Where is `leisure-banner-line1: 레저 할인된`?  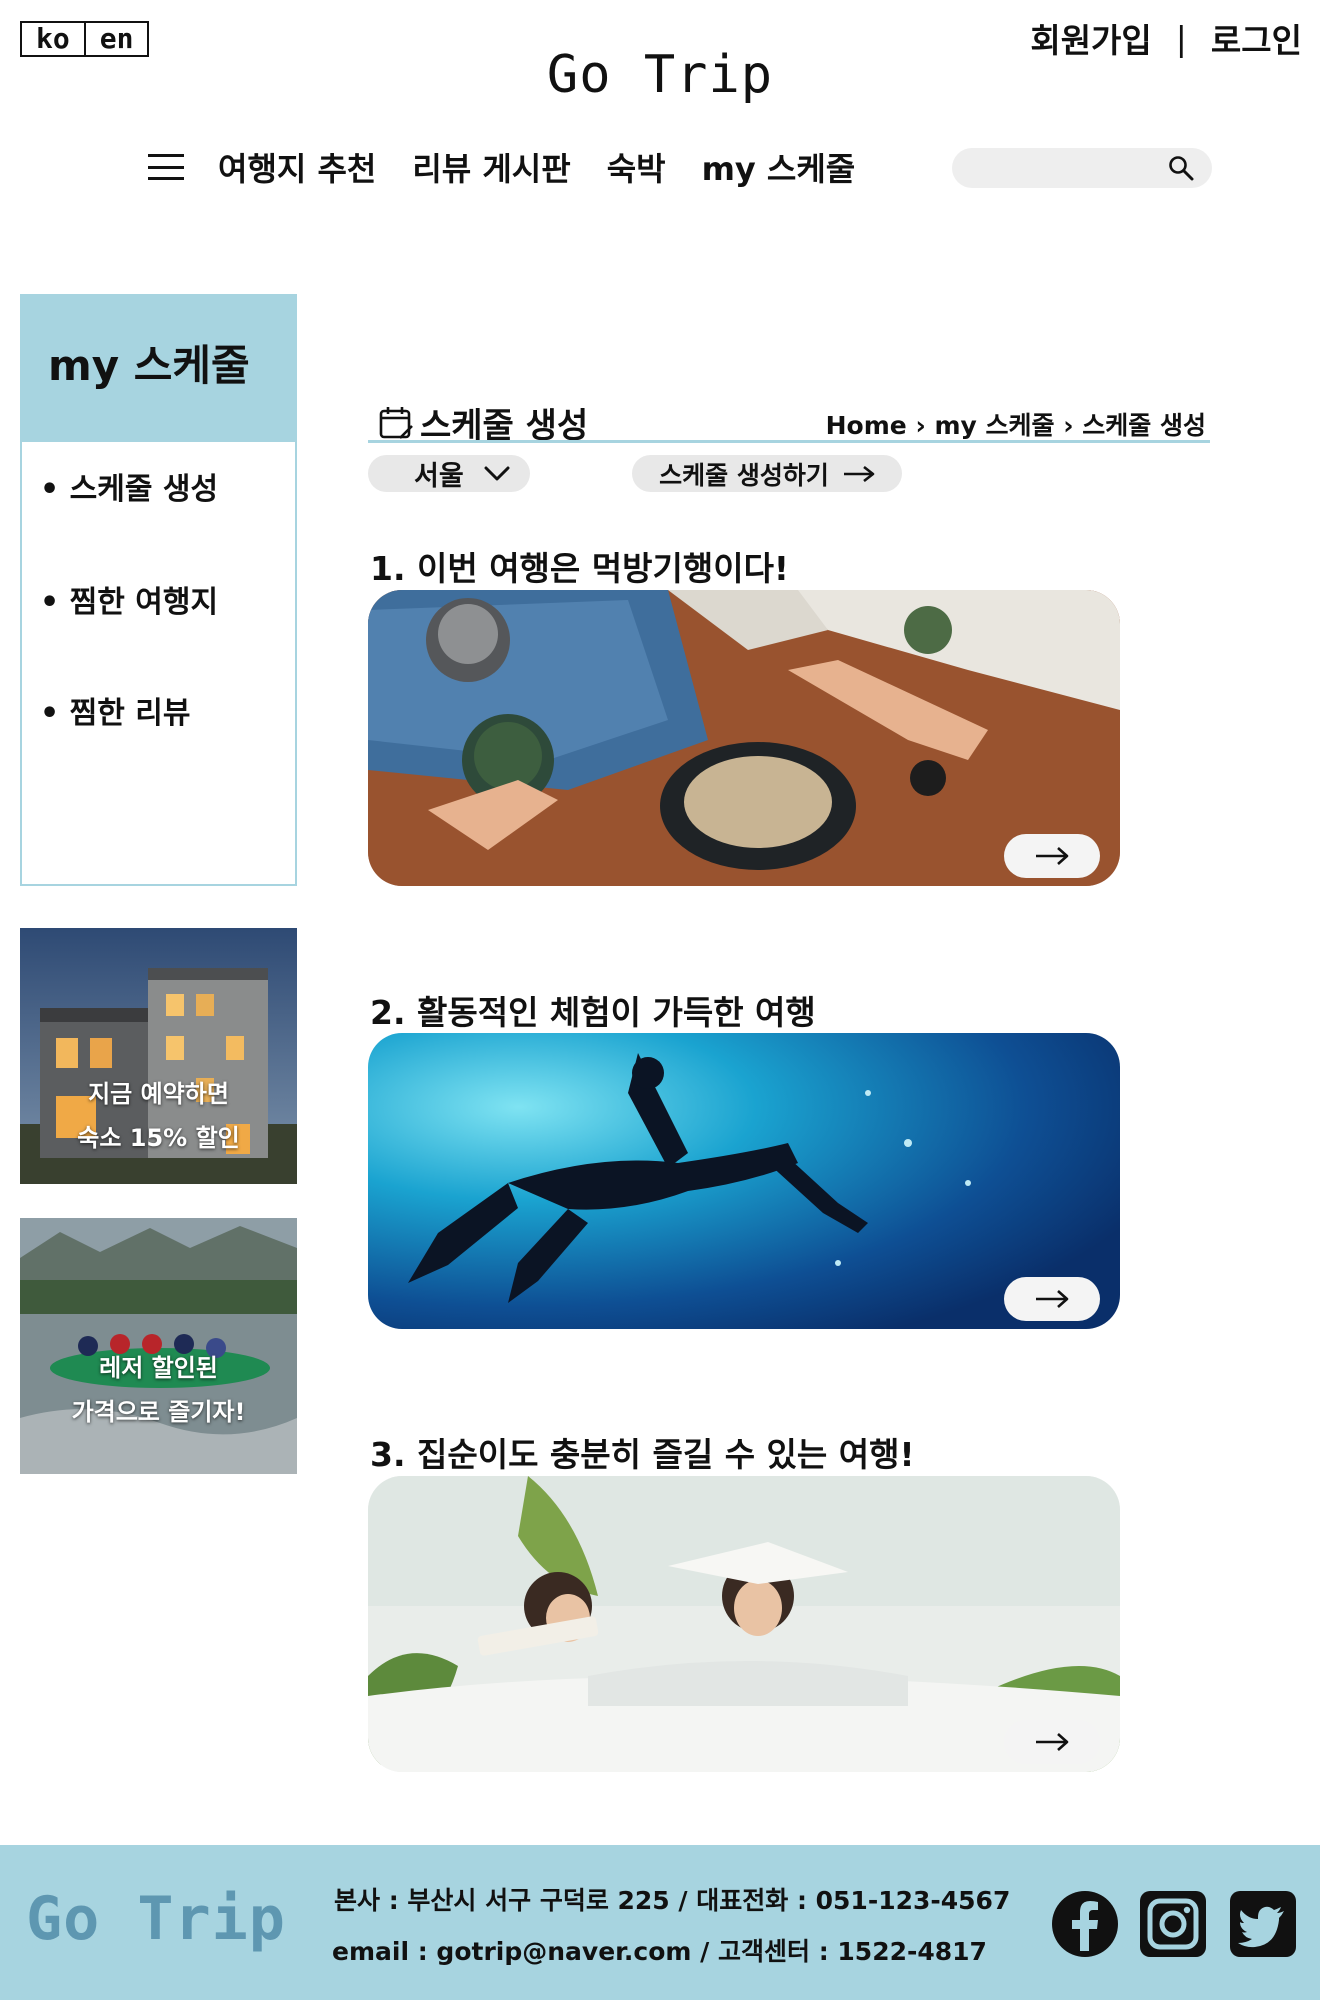 leisure-banner-line1: 레저 할인된 is located at coordinates (158, 1368).